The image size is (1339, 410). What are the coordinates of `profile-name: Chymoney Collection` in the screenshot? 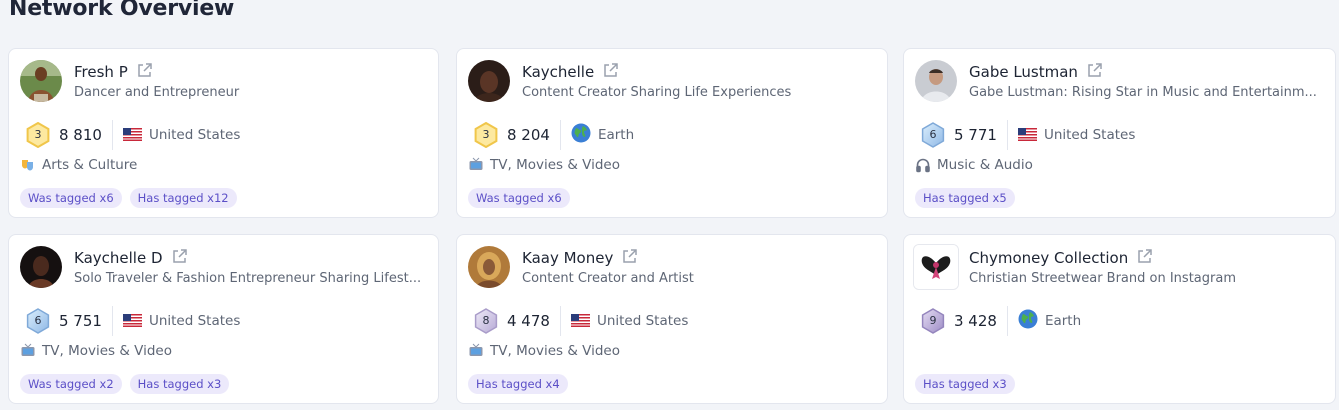 It's located at (1061, 258).